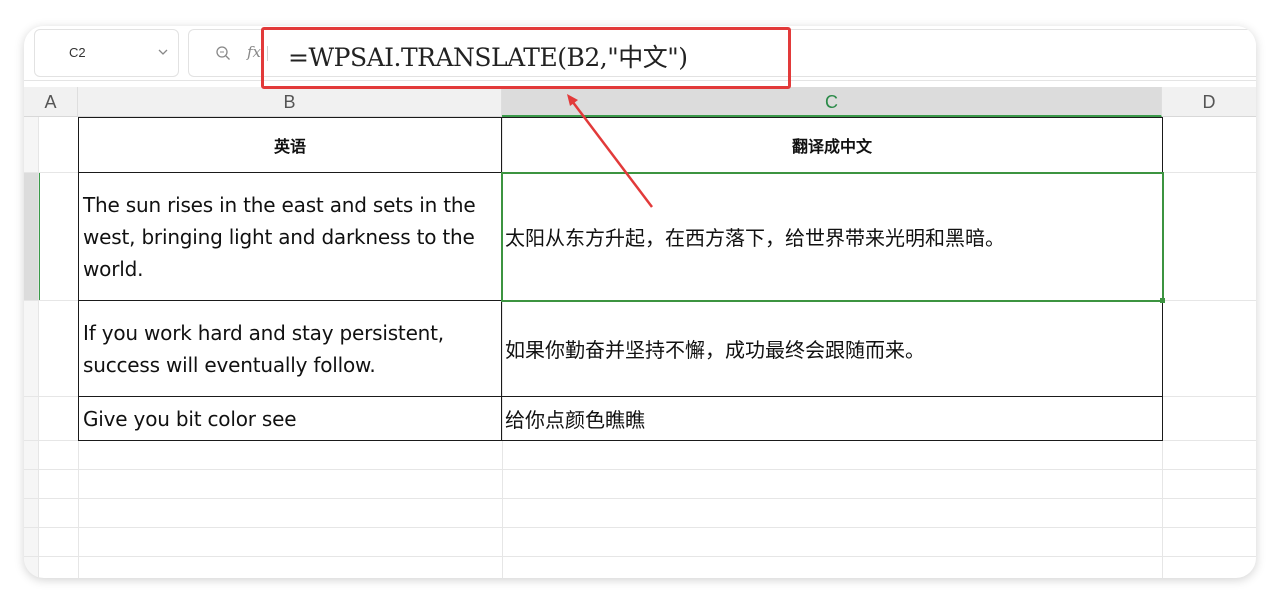 This screenshot has width=1280, height=601. I want to click on annotation-arrow, so click(610, 151).